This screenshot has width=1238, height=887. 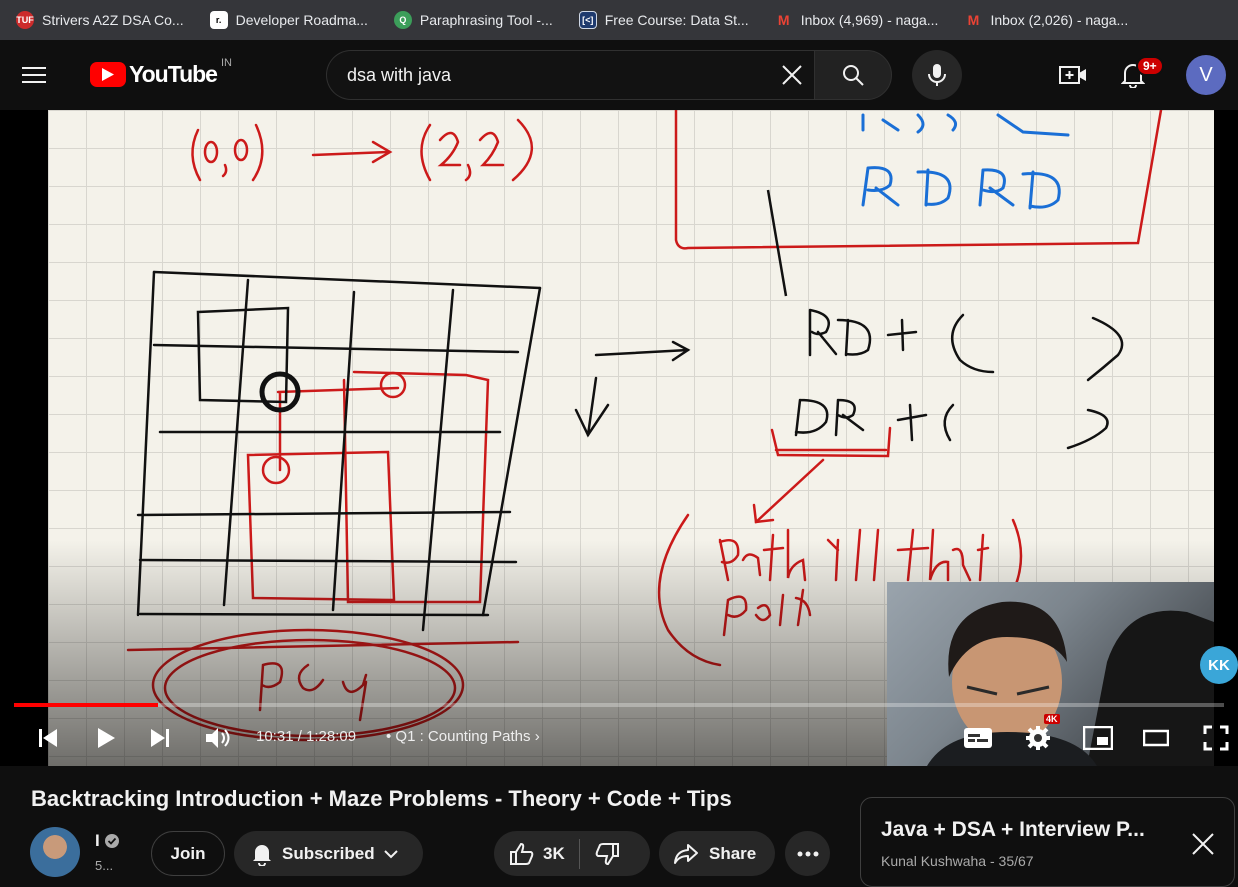 What do you see at coordinates (45, 75) in the screenshot?
I see `hamburger-menu-icon` at bounding box center [45, 75].